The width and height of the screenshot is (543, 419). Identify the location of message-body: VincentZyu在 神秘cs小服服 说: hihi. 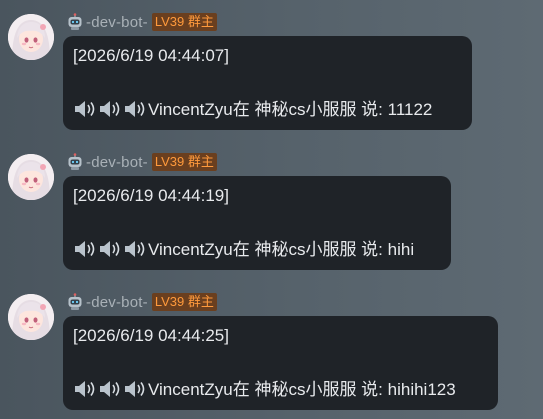
(257, 250).